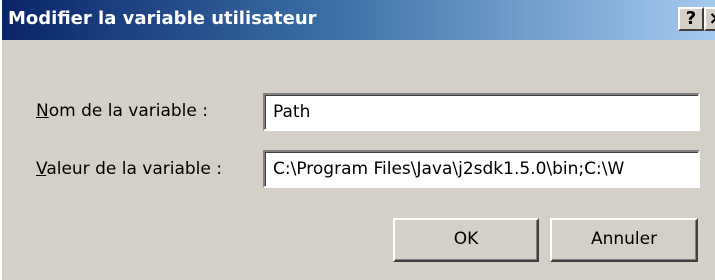  Describe the element at coordinates (162, 18) in the screenshot. I see `dialog-title: Modifier la variable utilisateur` at that location.